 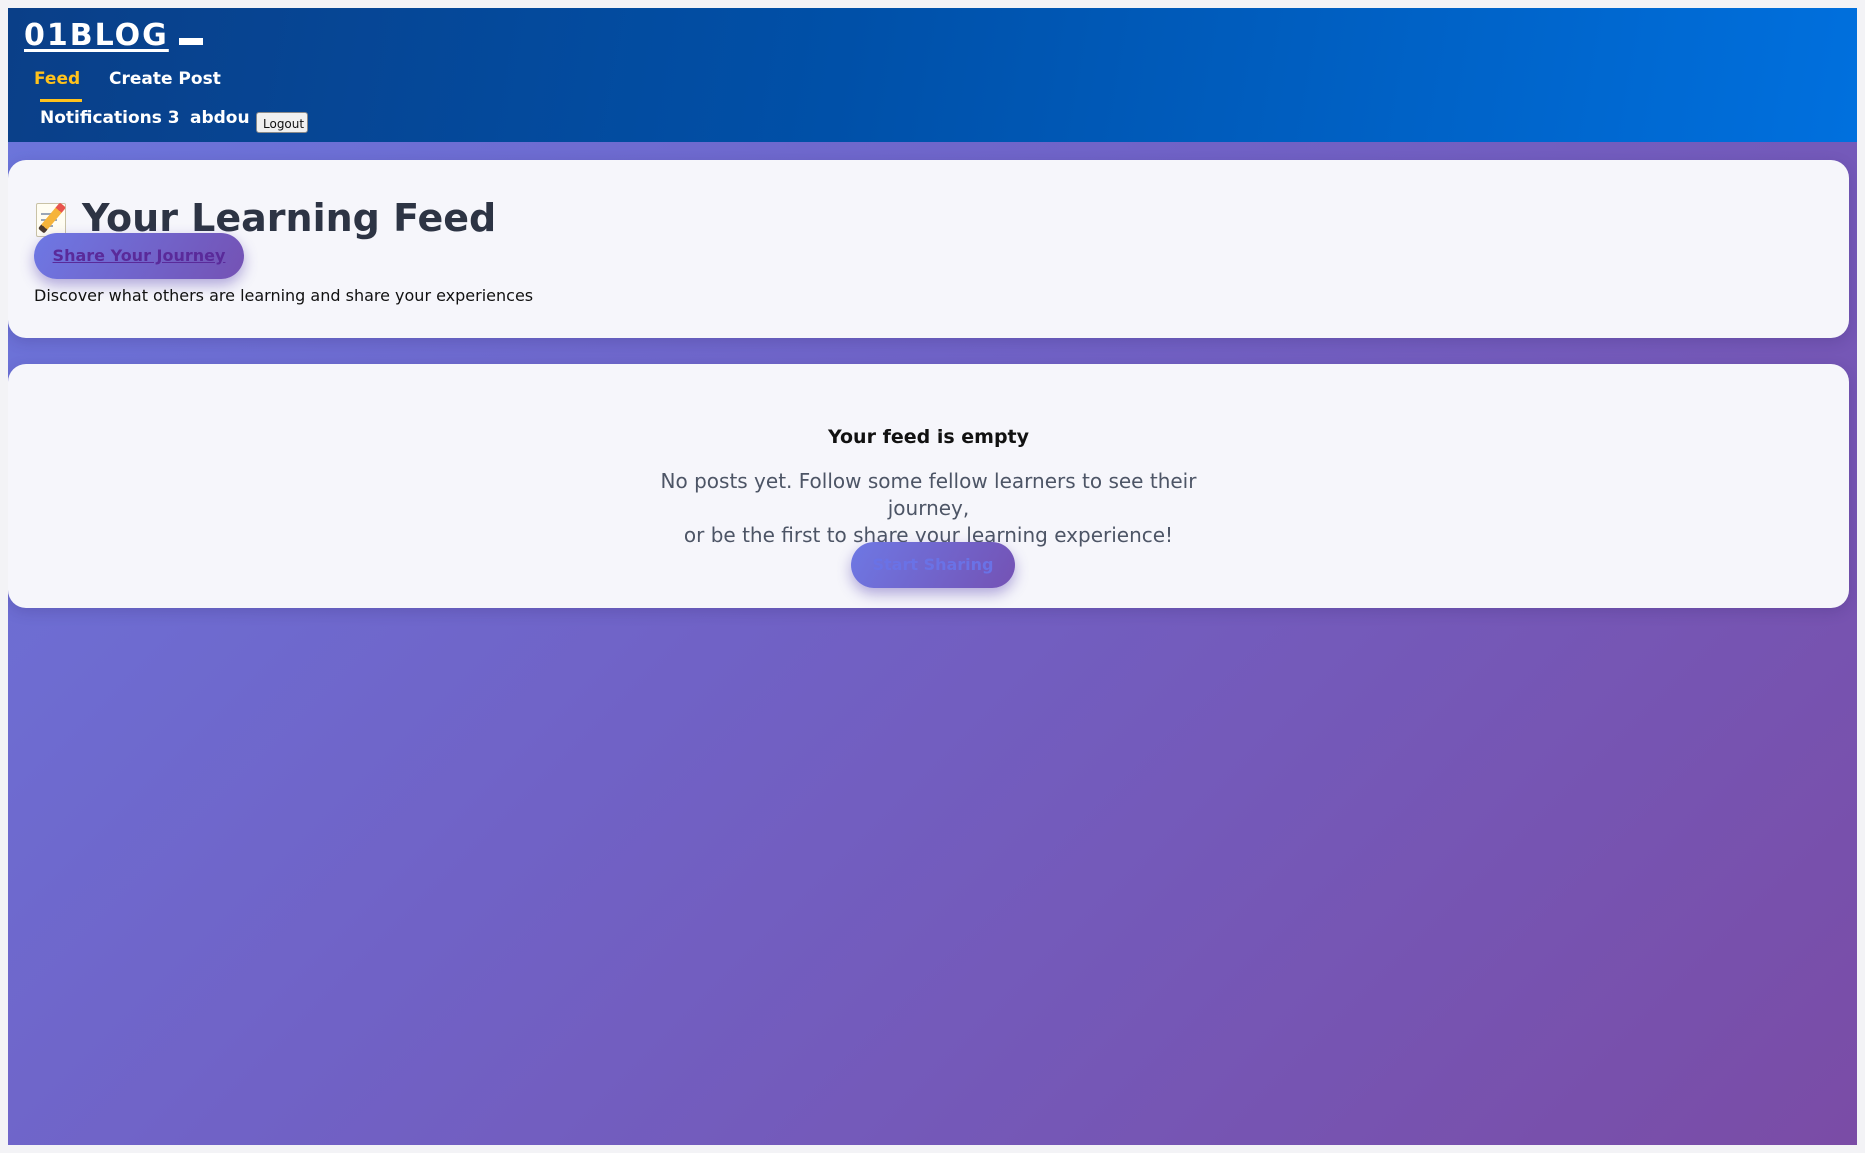 What do you see at coordinates (61, 100) in the screenshot?
I see `active-nav-indicator` at bounding box center [61, 100].